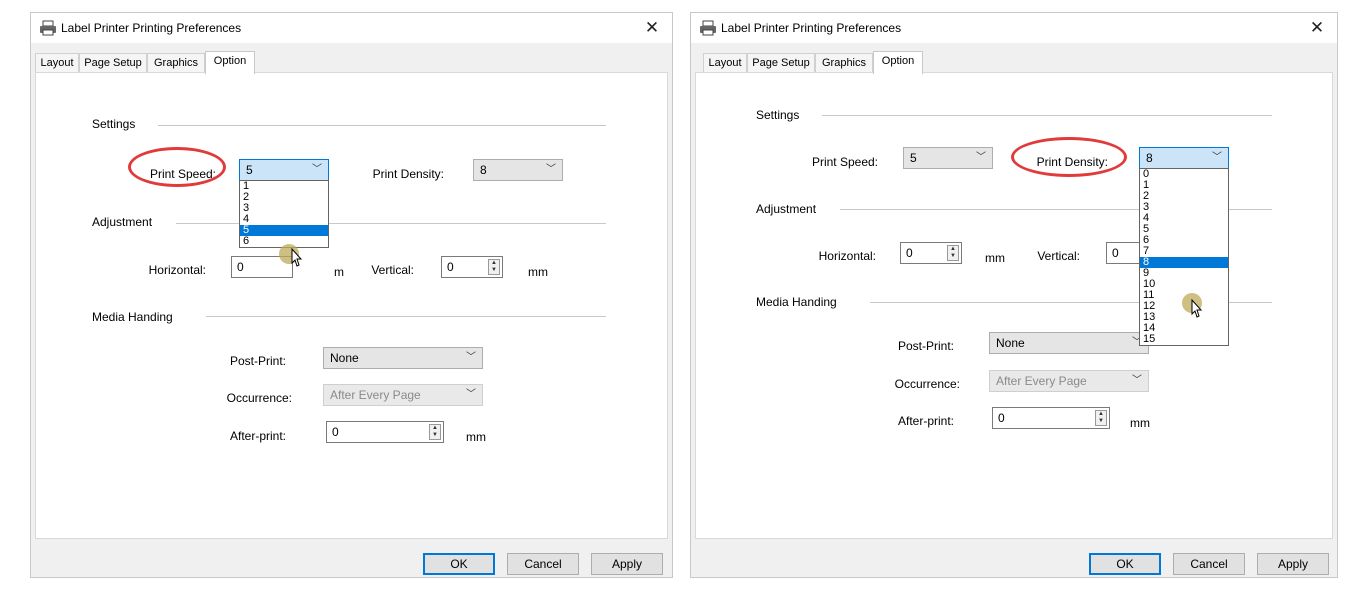  Describe the element at coordinates (472, 267) in the screenshot. I see `vertical-spinner: 0 ▲ ▼` at that location.